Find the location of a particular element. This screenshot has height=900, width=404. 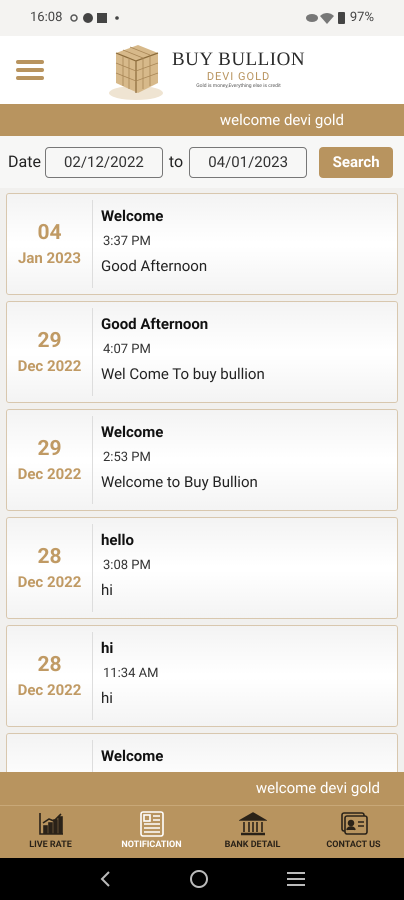

system-status-icons is located at coordinates (326, 18).